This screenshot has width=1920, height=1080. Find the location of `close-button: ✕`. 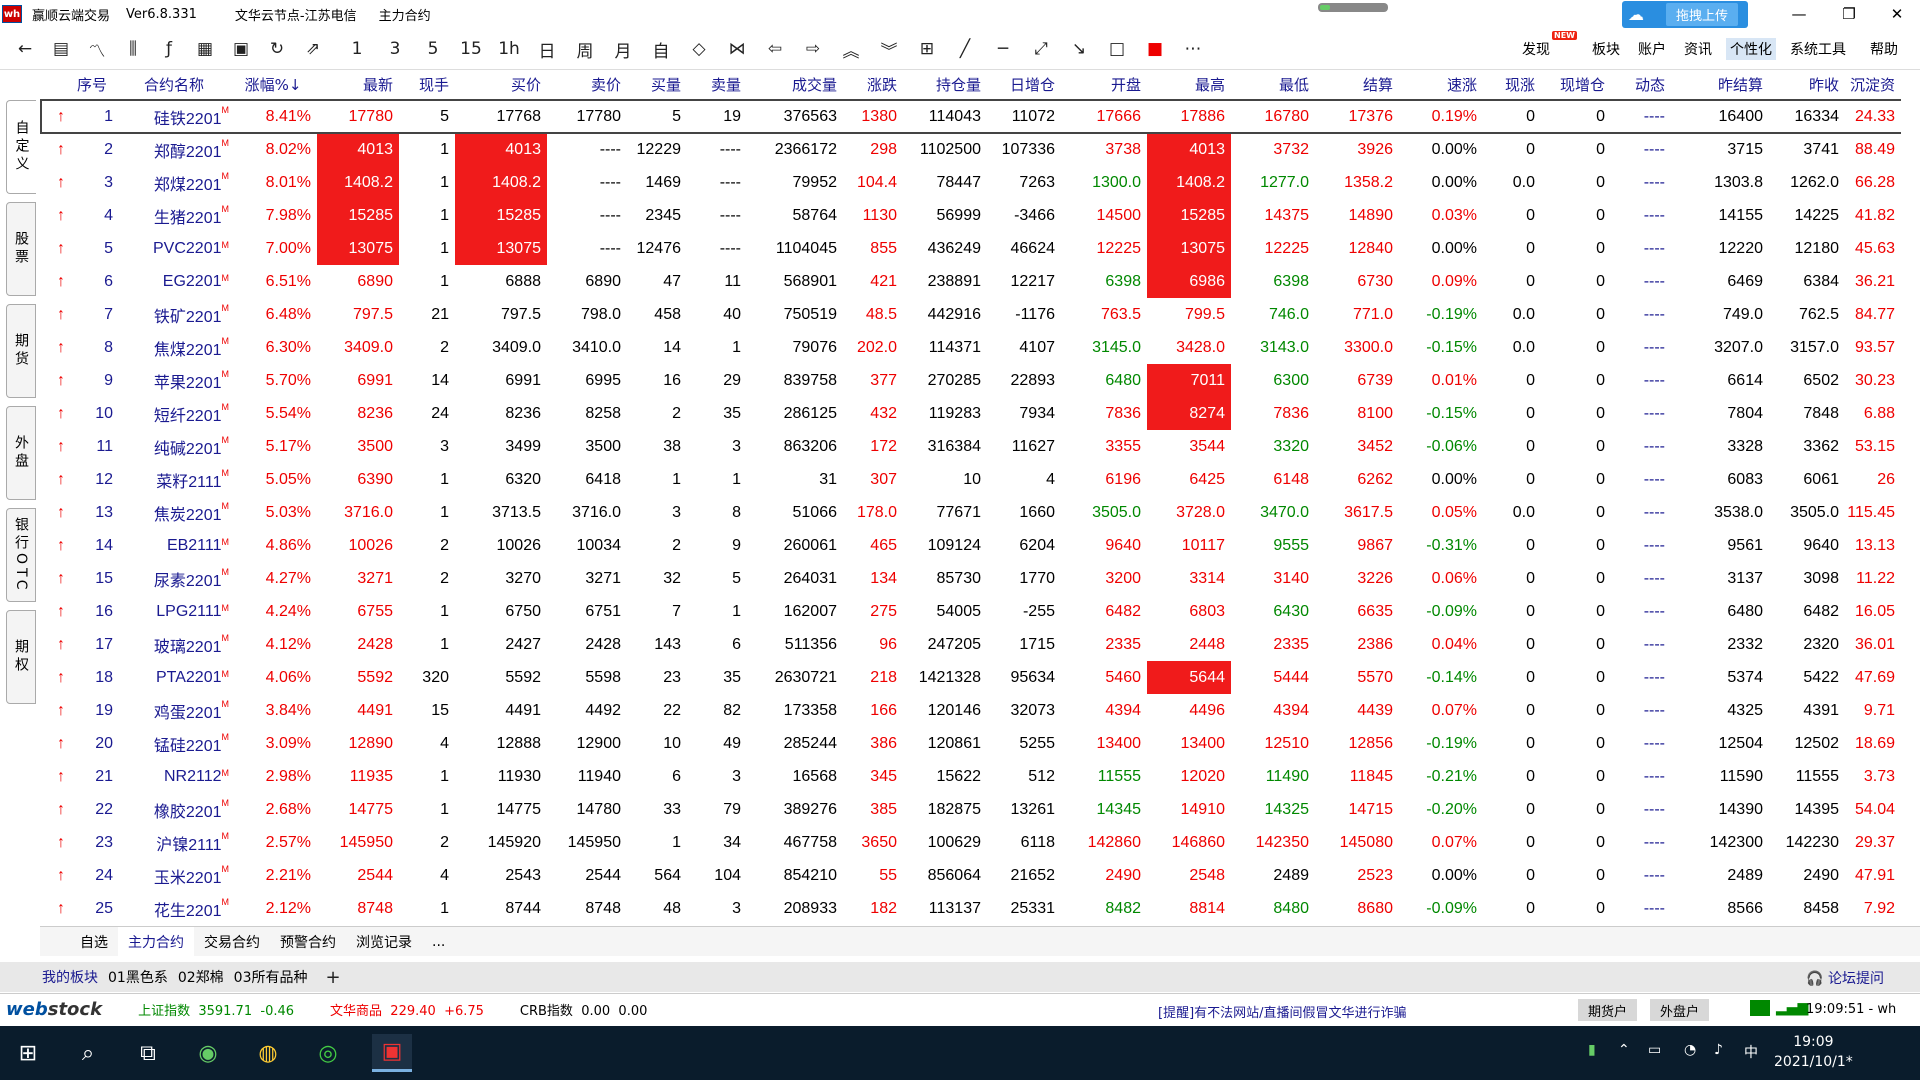

close-button: ✕ is located at coordinates (1897, 14).